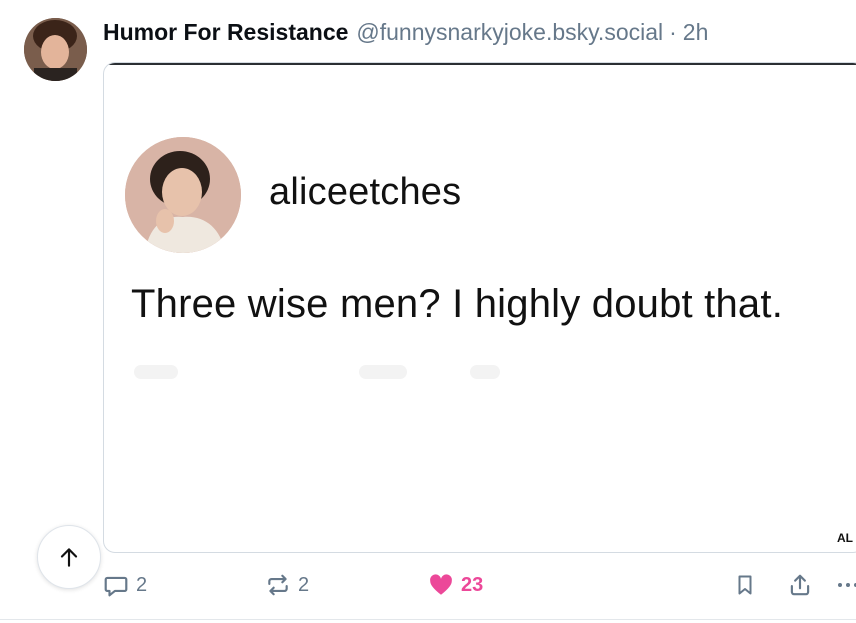  I want to click on author-name: Humor For Resistance, so click(225, 32).